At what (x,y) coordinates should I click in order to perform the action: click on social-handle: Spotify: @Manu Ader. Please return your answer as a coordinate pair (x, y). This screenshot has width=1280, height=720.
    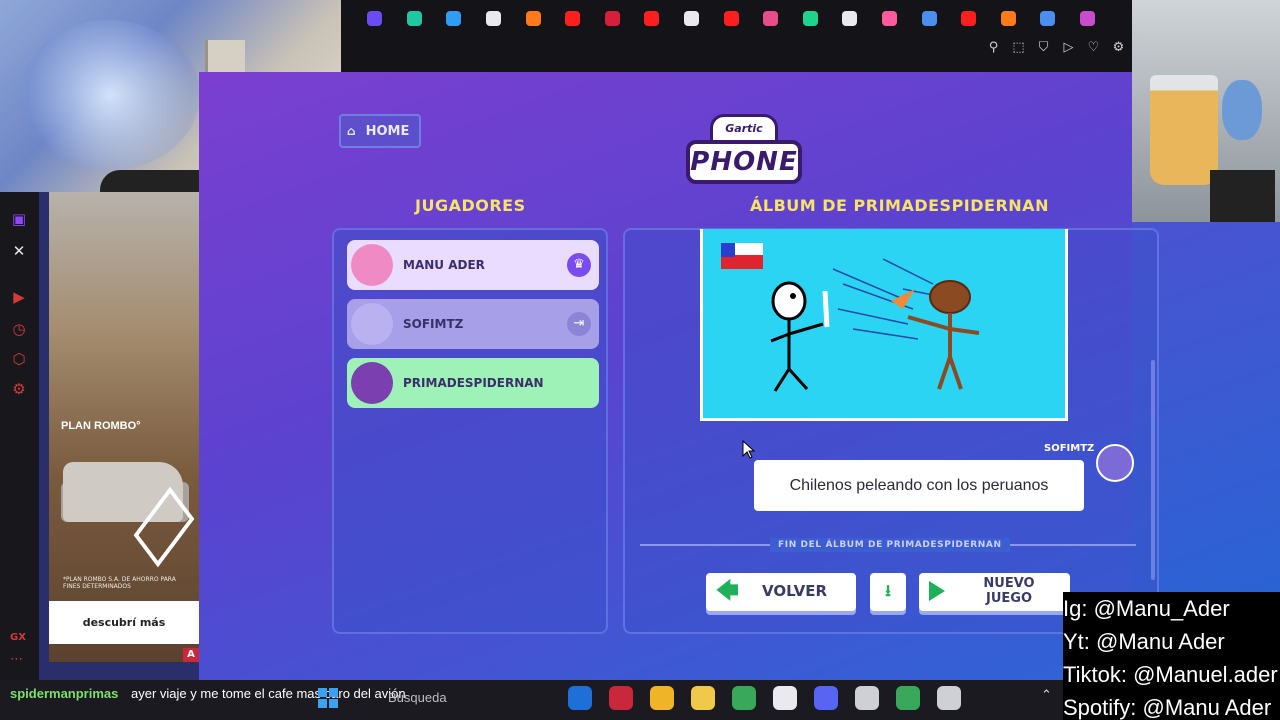
    Looking at the image, I should click on (1167, 707).